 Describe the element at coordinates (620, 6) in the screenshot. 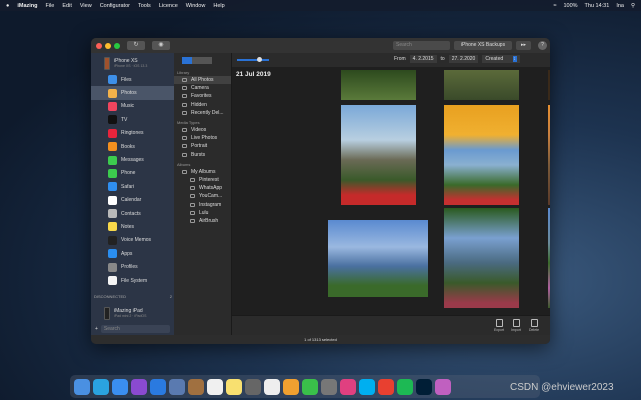

I see `user-name: Ina` at that location.